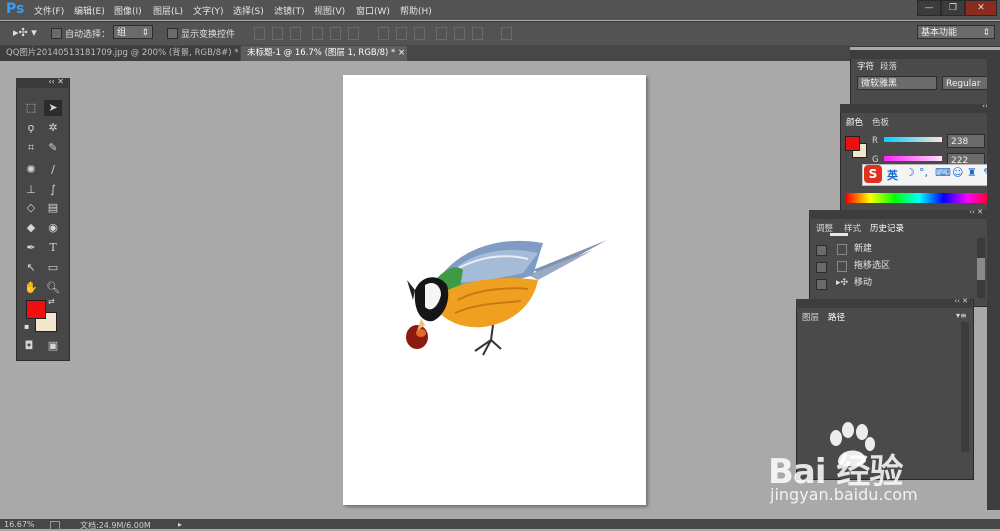 Image resolution: width=1000 pixels, height=531 pixels. I want to click on history-item: 新建, so click(893, 249).